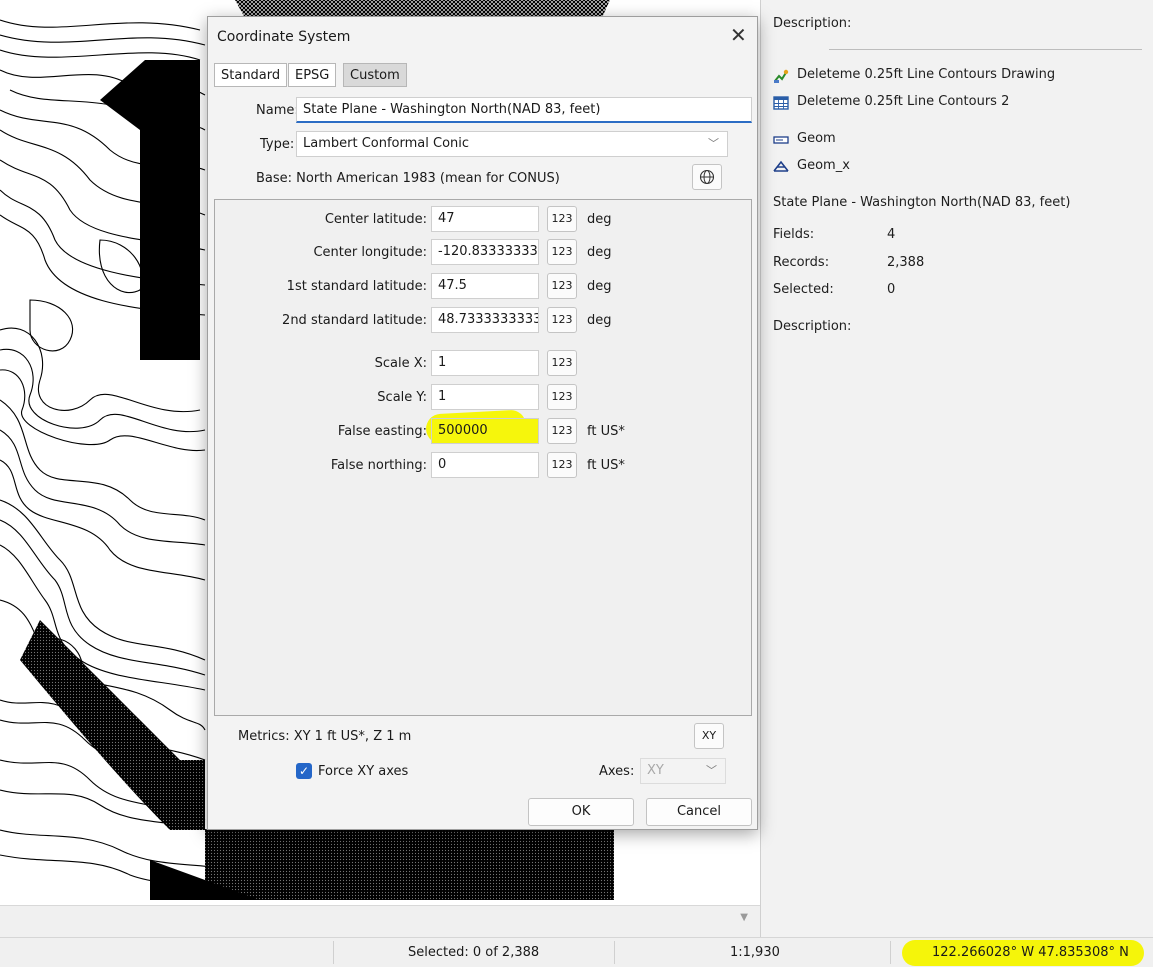  What do you see at coordinates (304, 771) in the screenshot?
I see `force-xy-checkbox: ✓` at bounding box center [304, 771].